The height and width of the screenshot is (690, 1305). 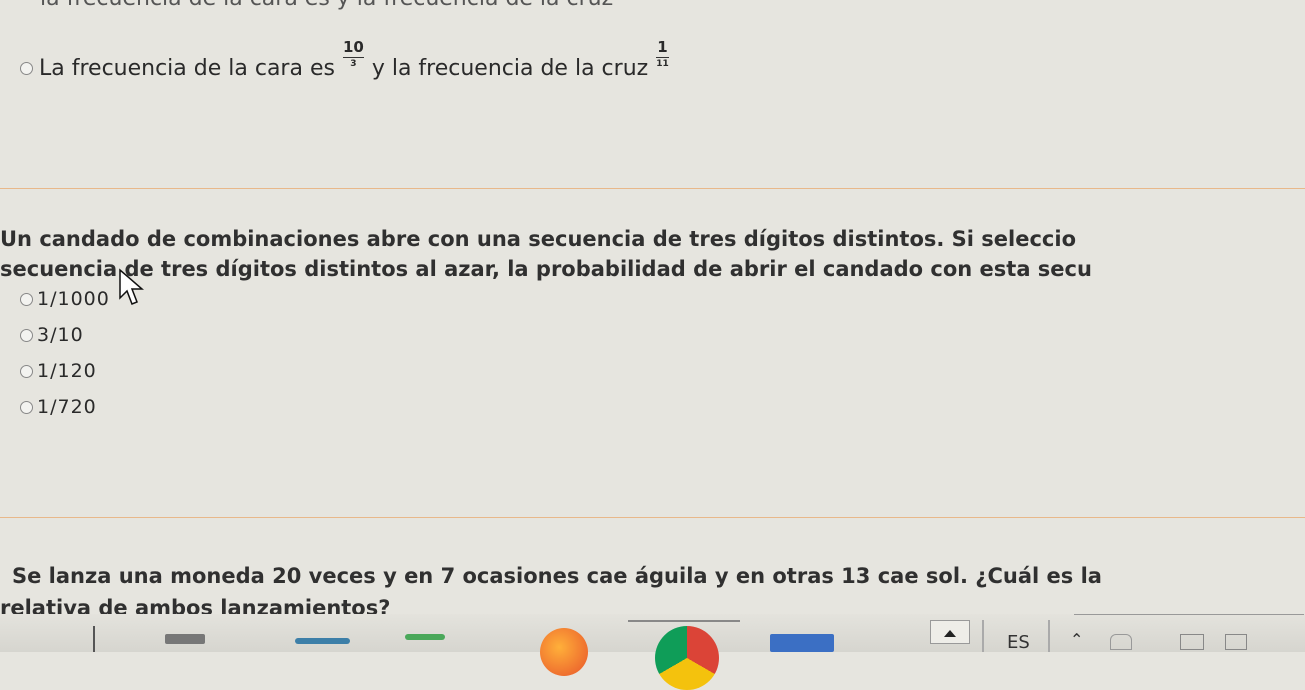 I want to click on keyboard-icon, so click(x=802, y=643).